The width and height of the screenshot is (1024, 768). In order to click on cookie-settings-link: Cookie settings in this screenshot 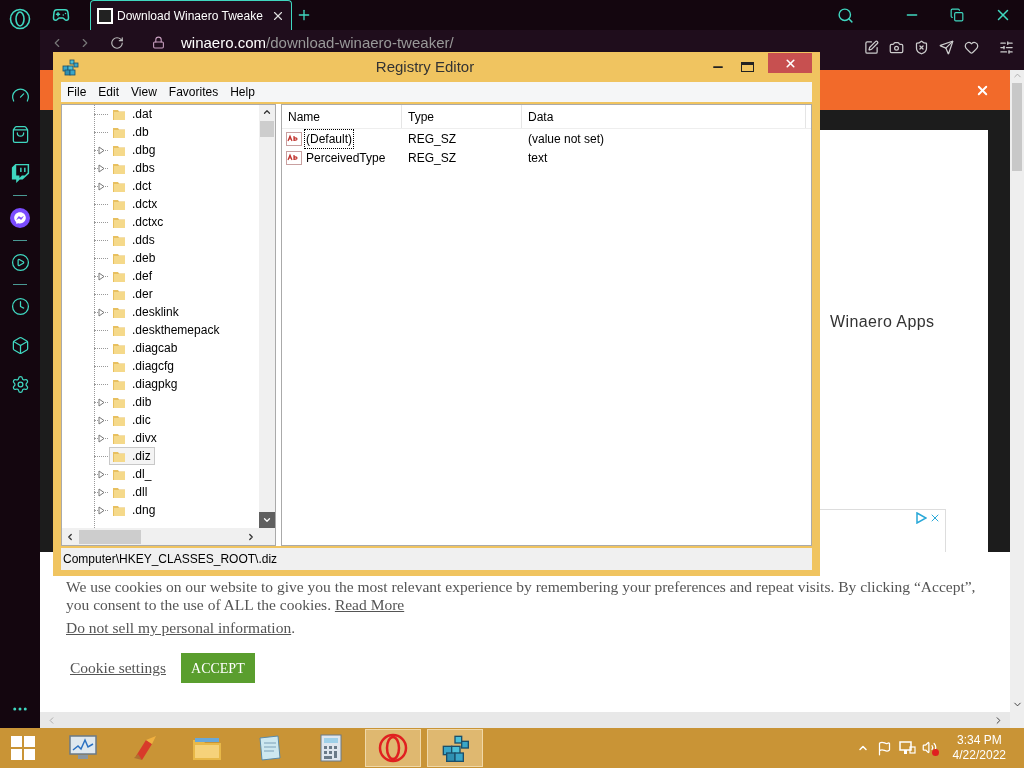, I will do `click(118, 668)`.